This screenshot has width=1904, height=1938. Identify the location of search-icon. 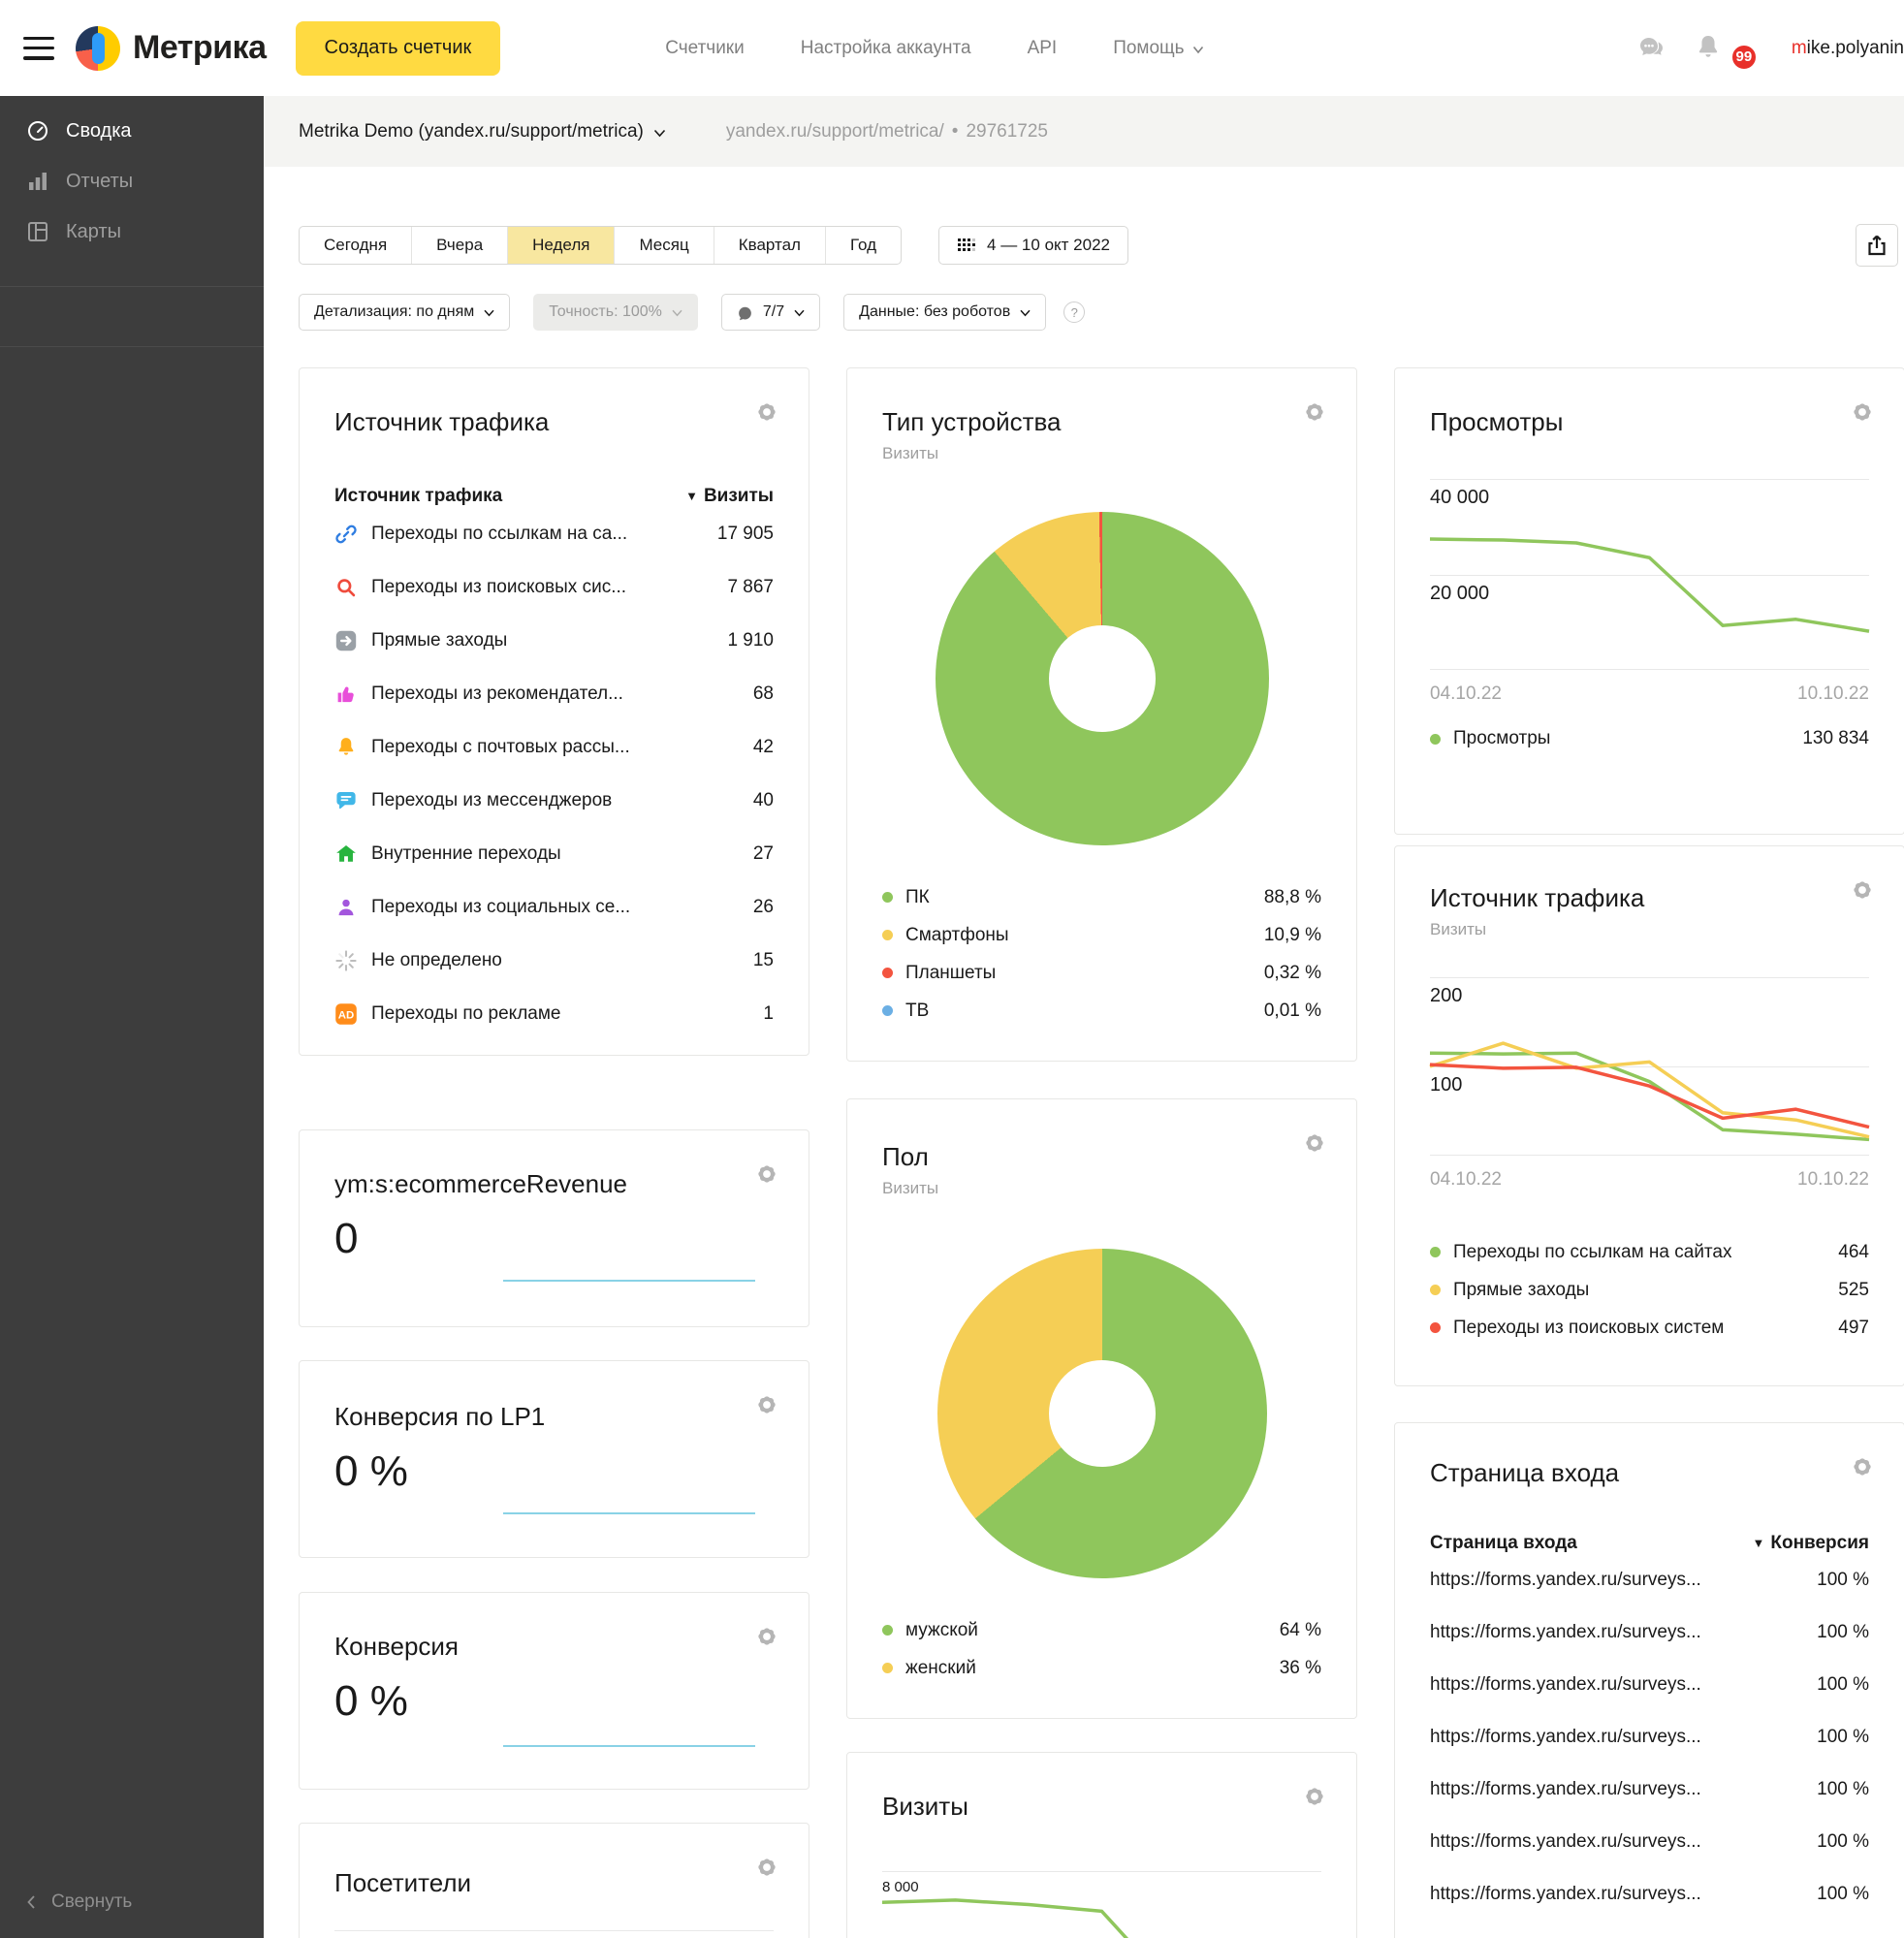
(346, 587).